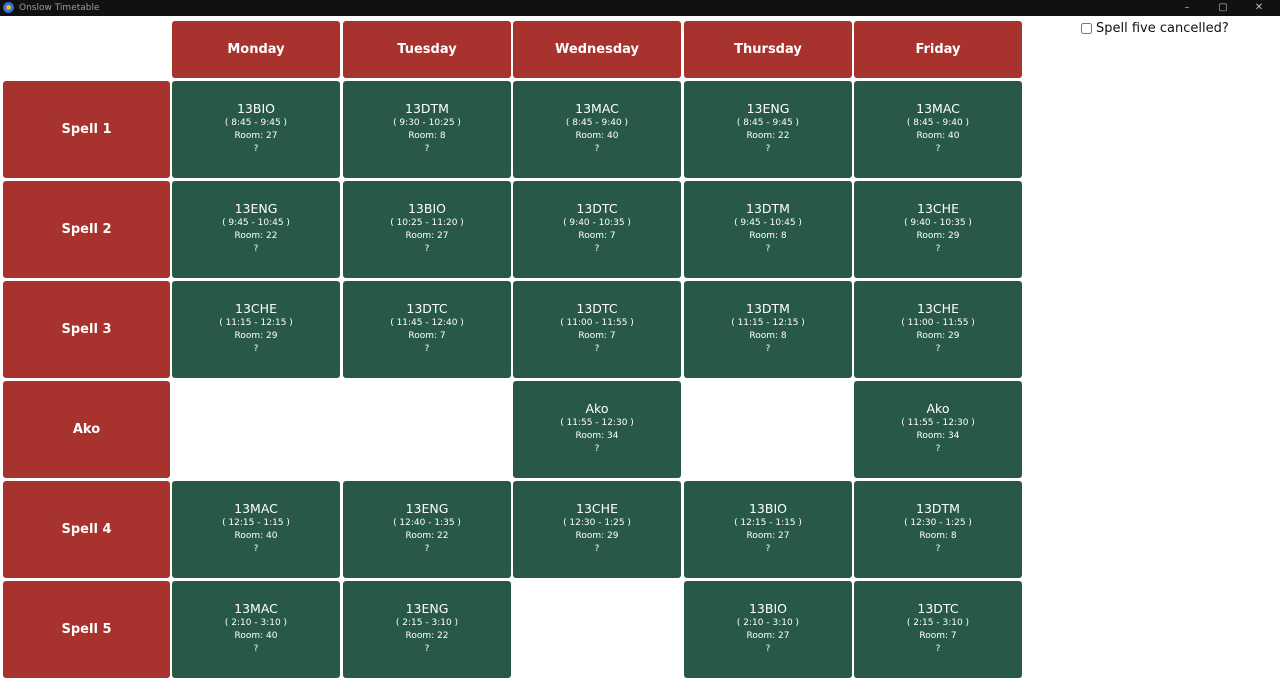  I want to click on class-cell: 13MAC ( 12:15 - 1:15 ) Room: 40?, so click(256, 529).